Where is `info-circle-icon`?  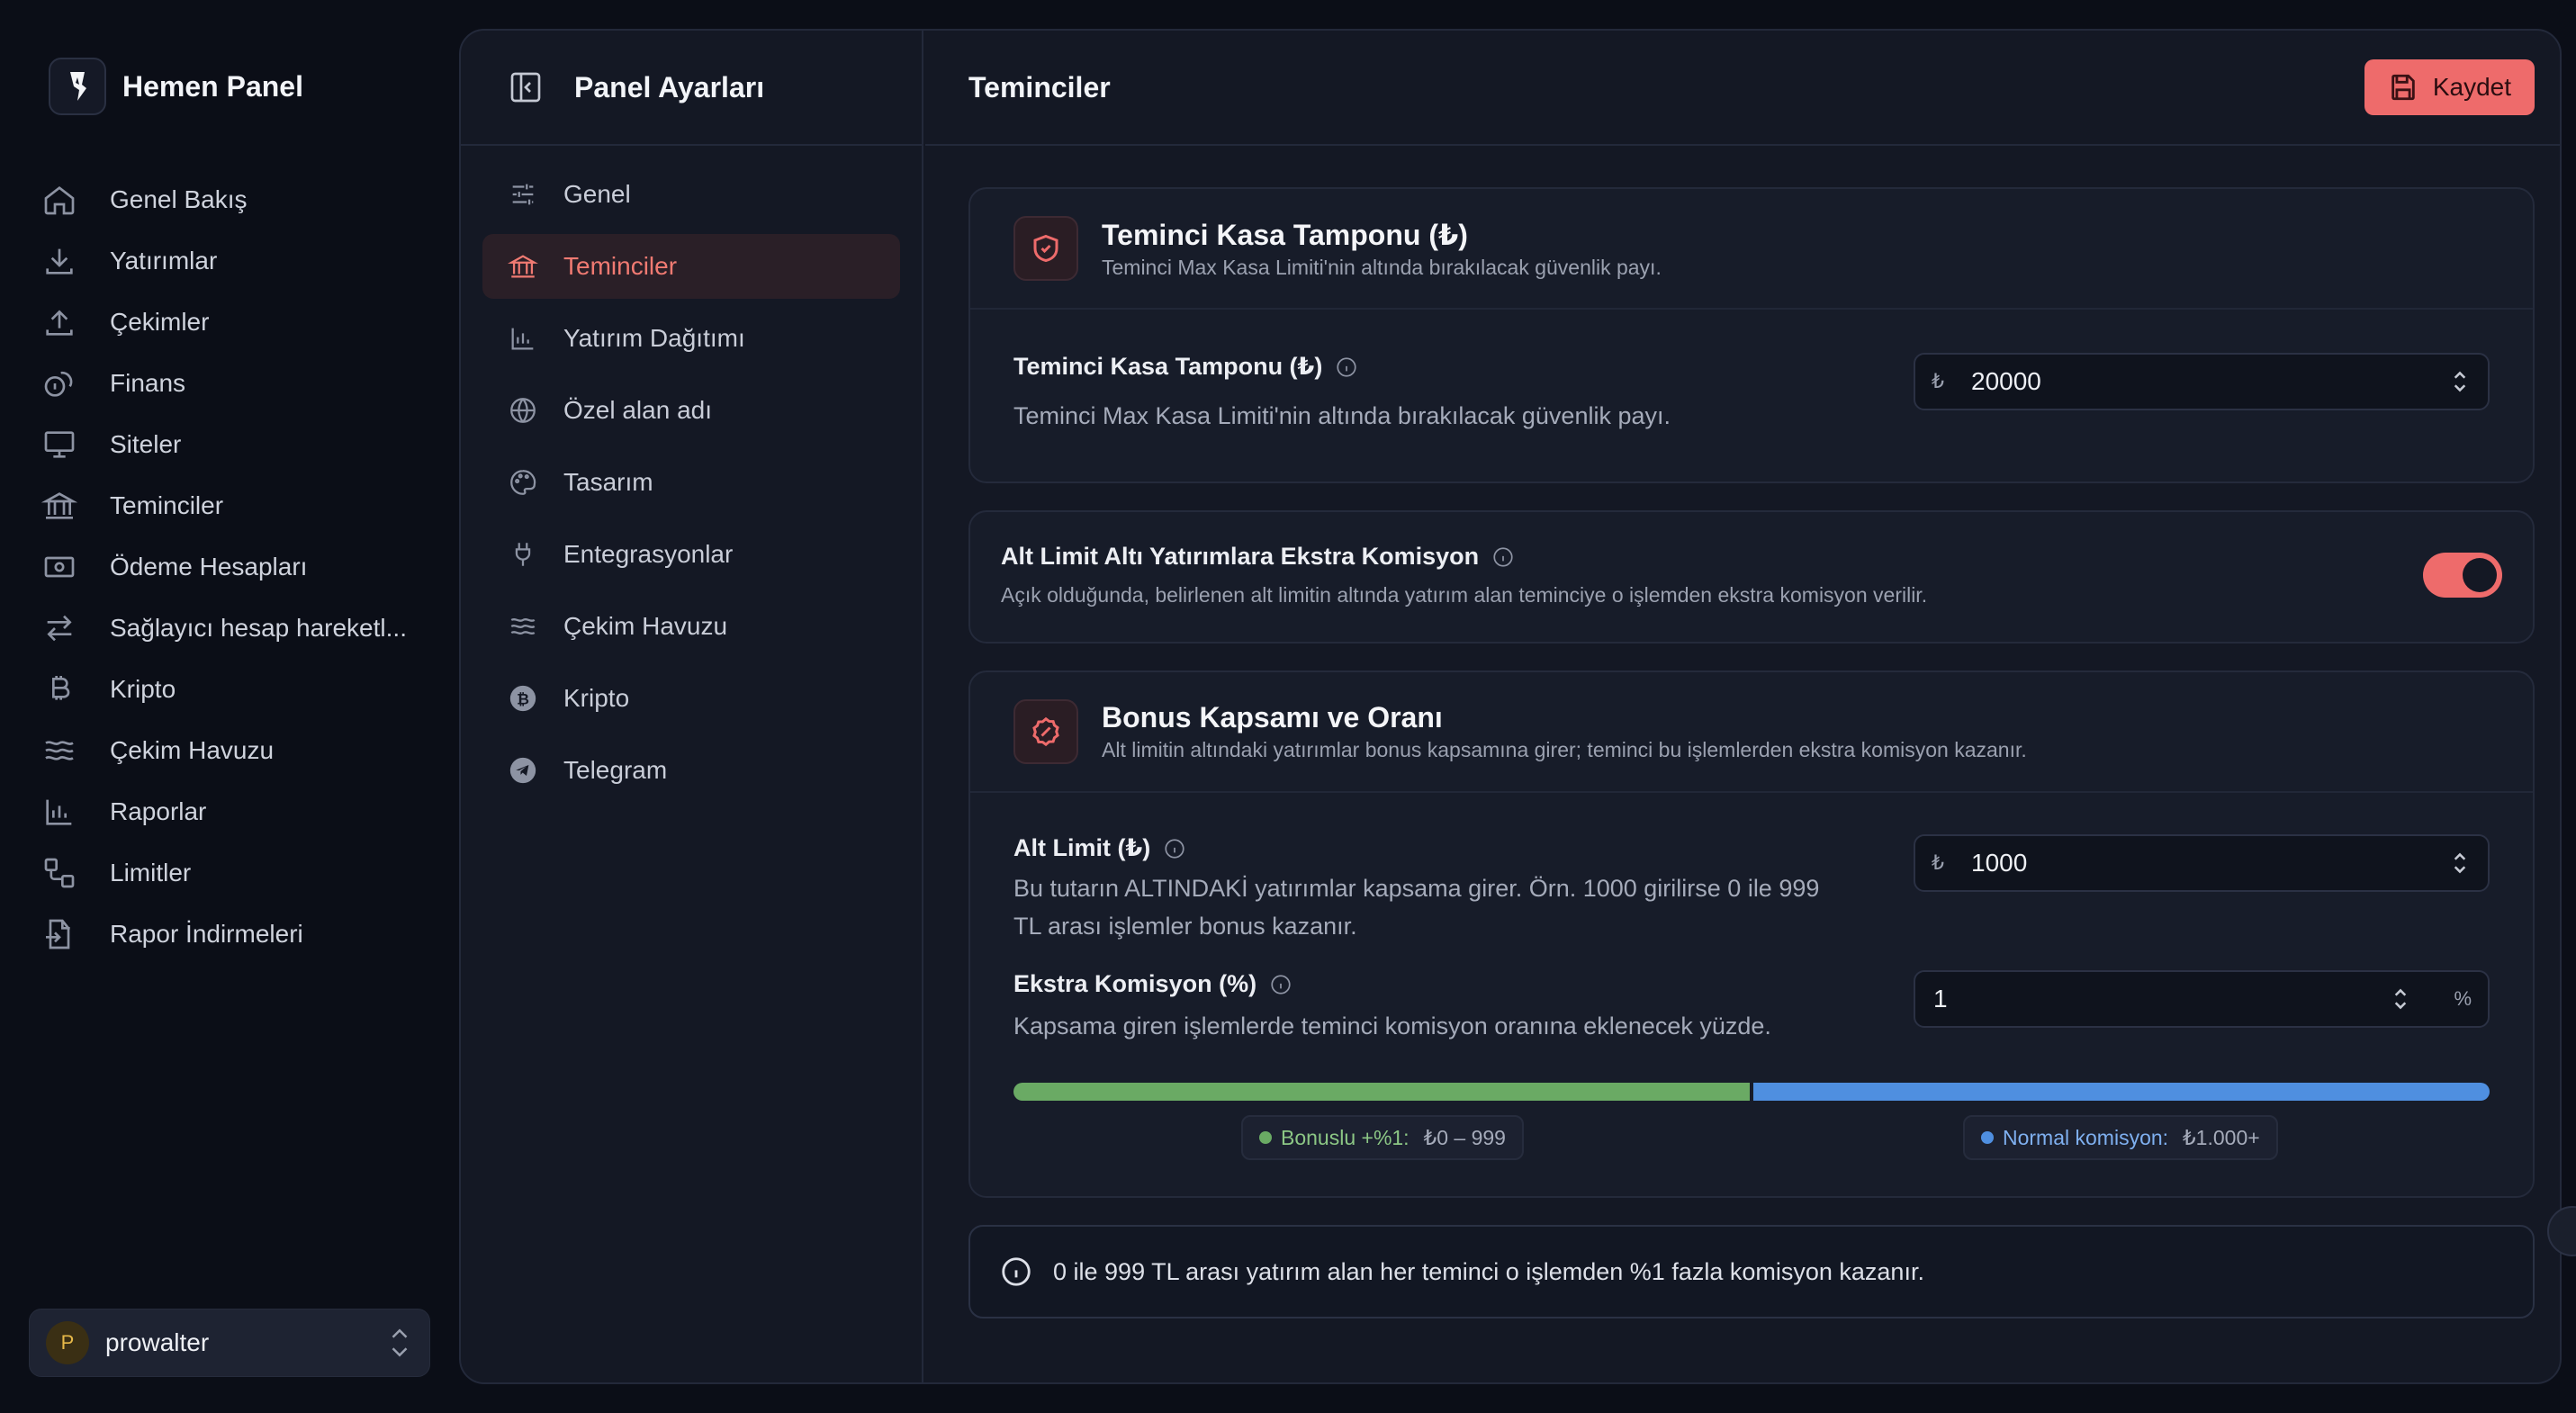
info-circle-icon is located at coordinates (1016, 1271).